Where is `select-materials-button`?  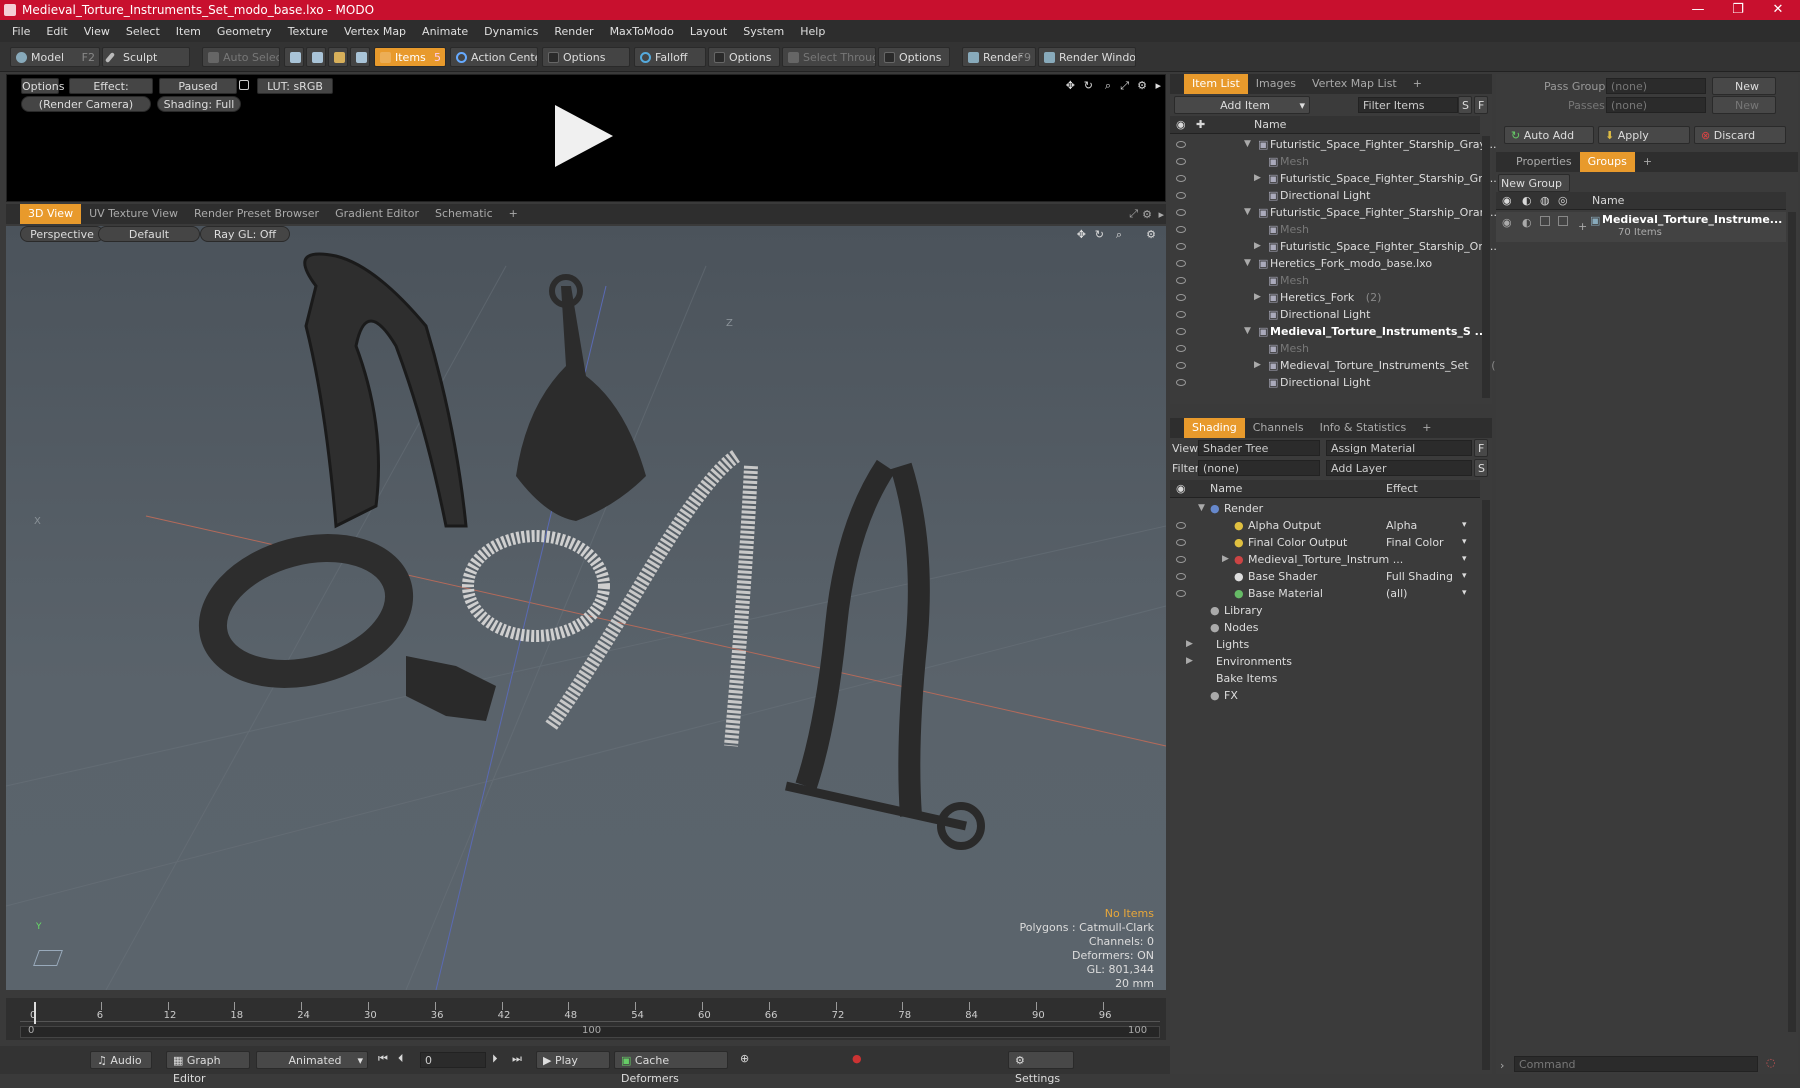 select-materials-button is located at coordinates (360, 57).